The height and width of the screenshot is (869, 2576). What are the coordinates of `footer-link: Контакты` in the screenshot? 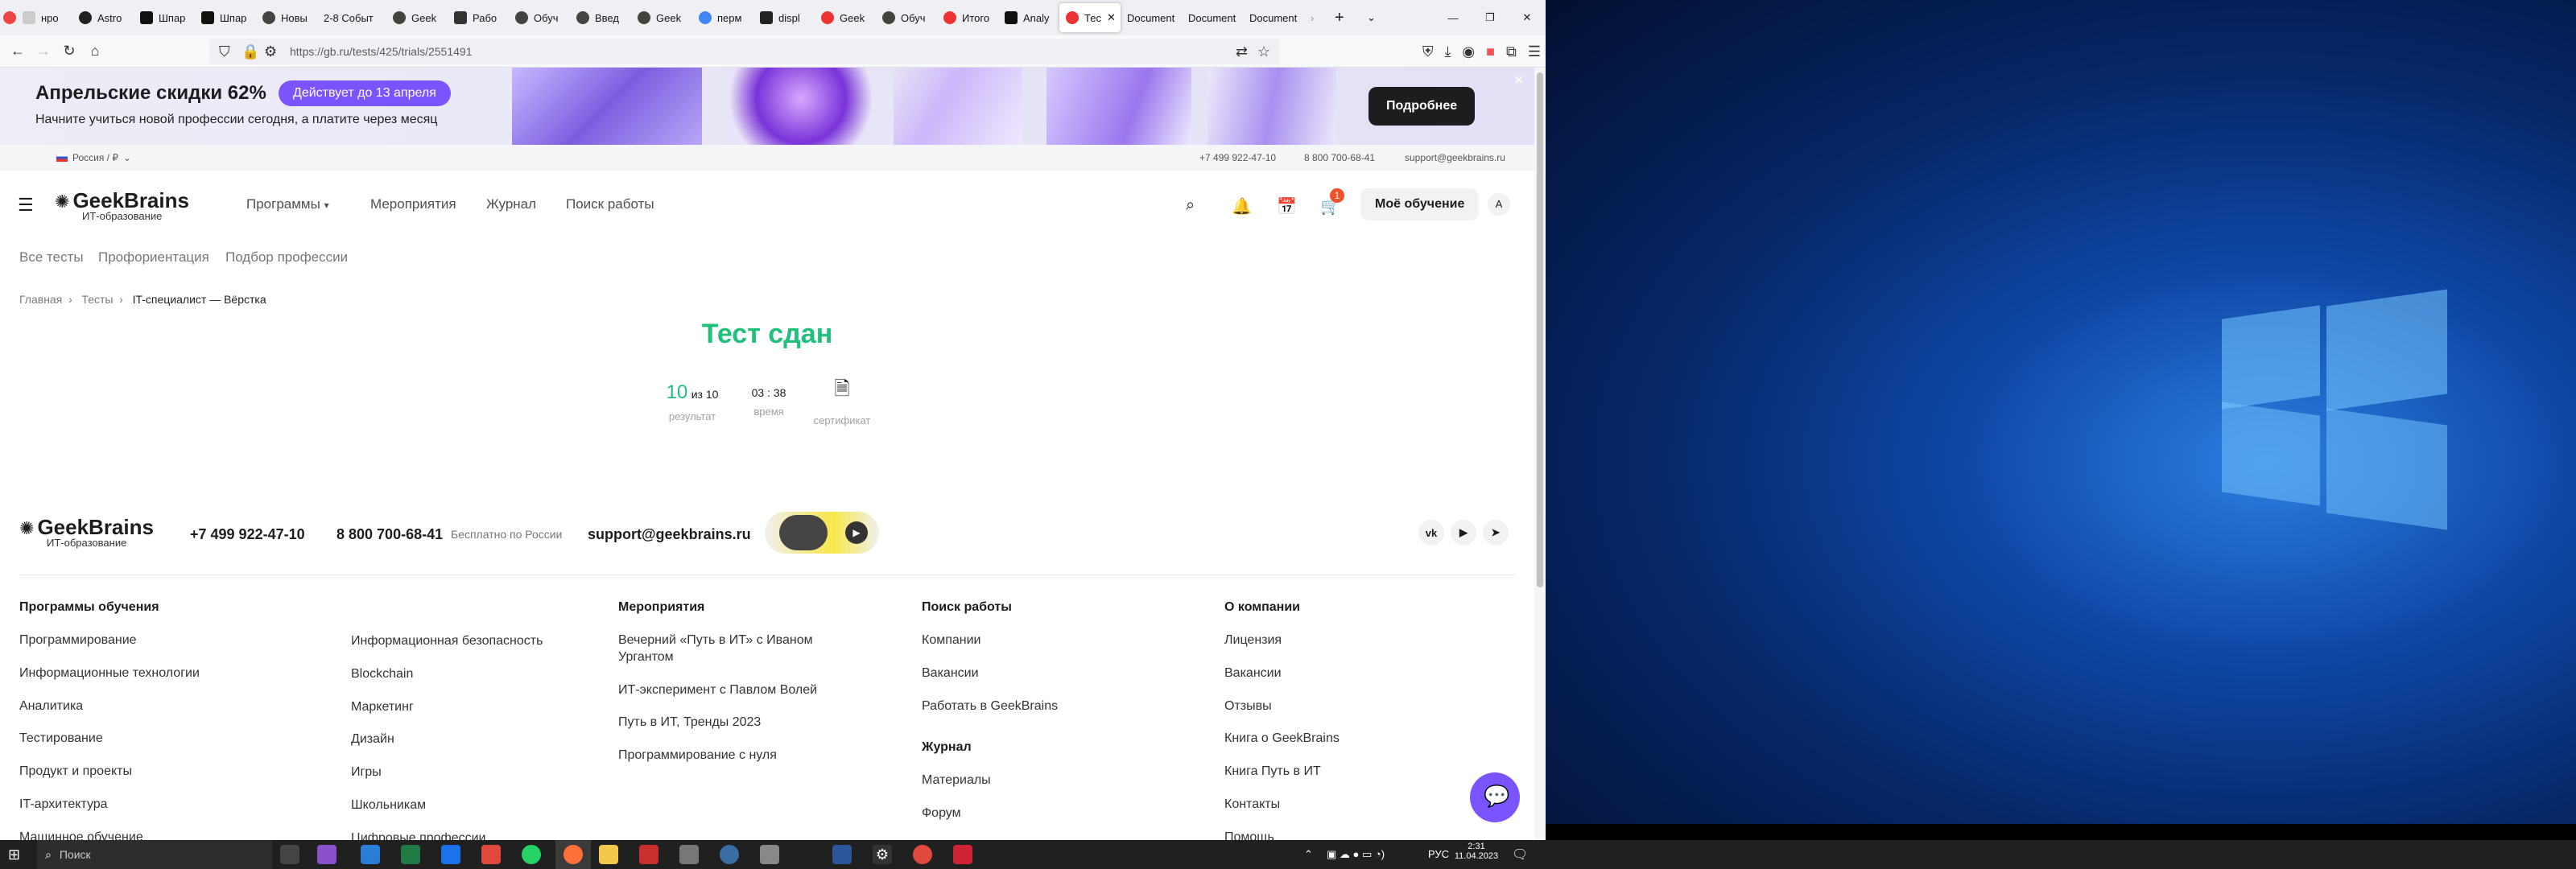 It's located at (1345, 805).